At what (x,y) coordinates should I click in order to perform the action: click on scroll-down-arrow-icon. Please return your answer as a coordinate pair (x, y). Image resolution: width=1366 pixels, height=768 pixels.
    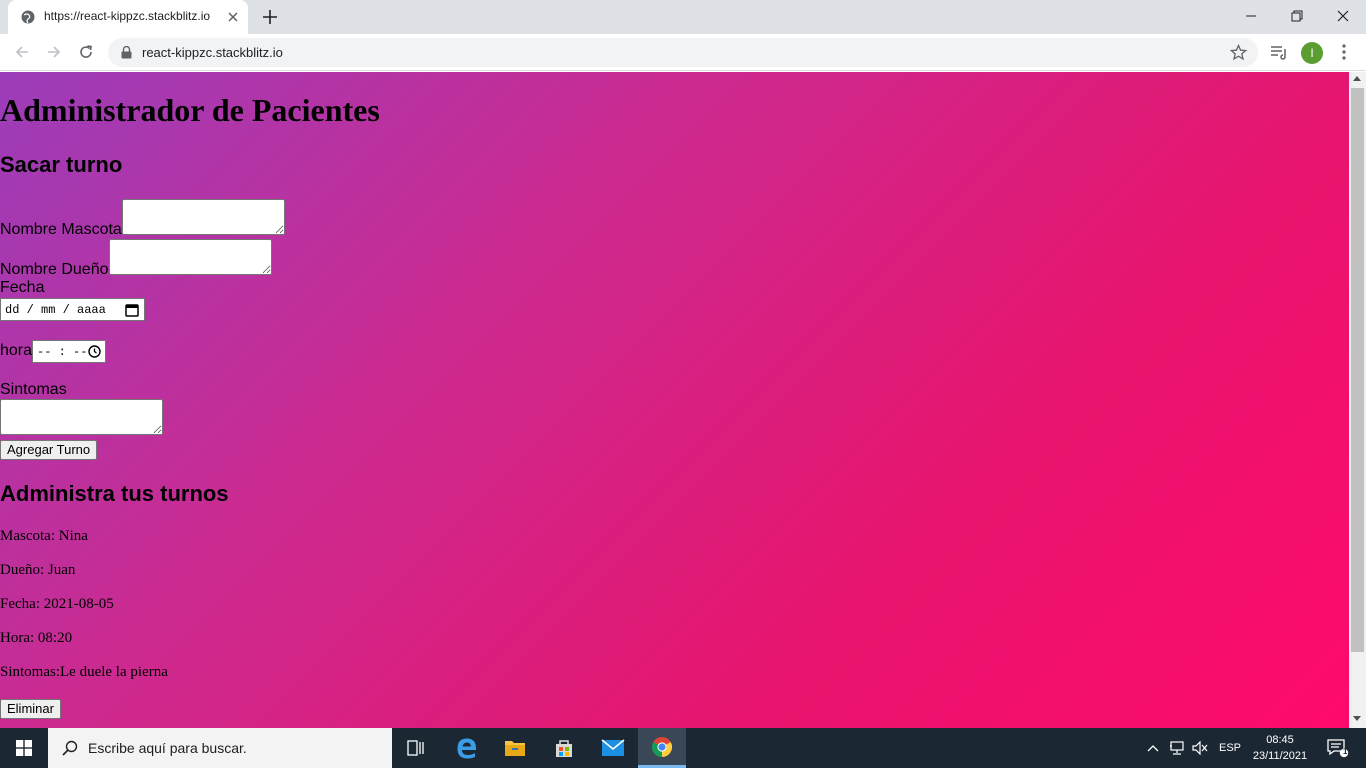
    Looking at the image, I should click on (1357, 718).